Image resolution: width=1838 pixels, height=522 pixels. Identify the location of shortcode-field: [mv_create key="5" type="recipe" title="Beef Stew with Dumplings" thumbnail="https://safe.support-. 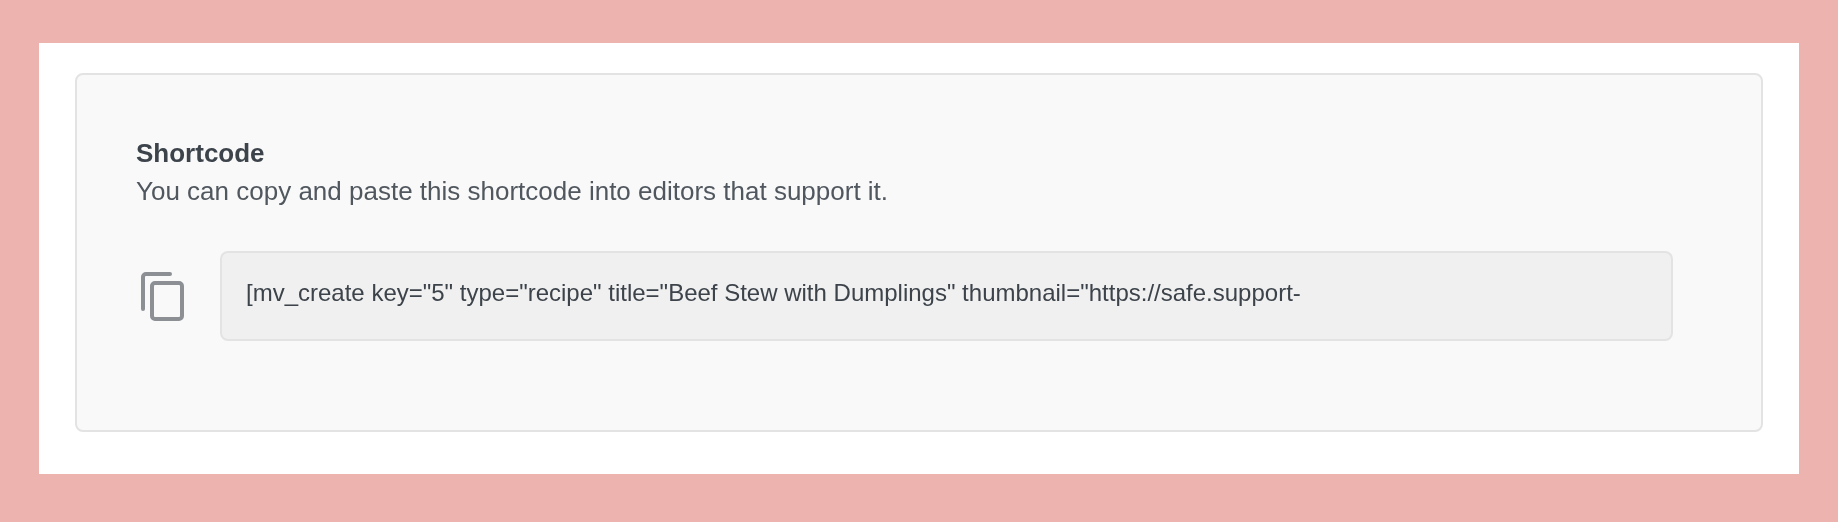
(946, 296).